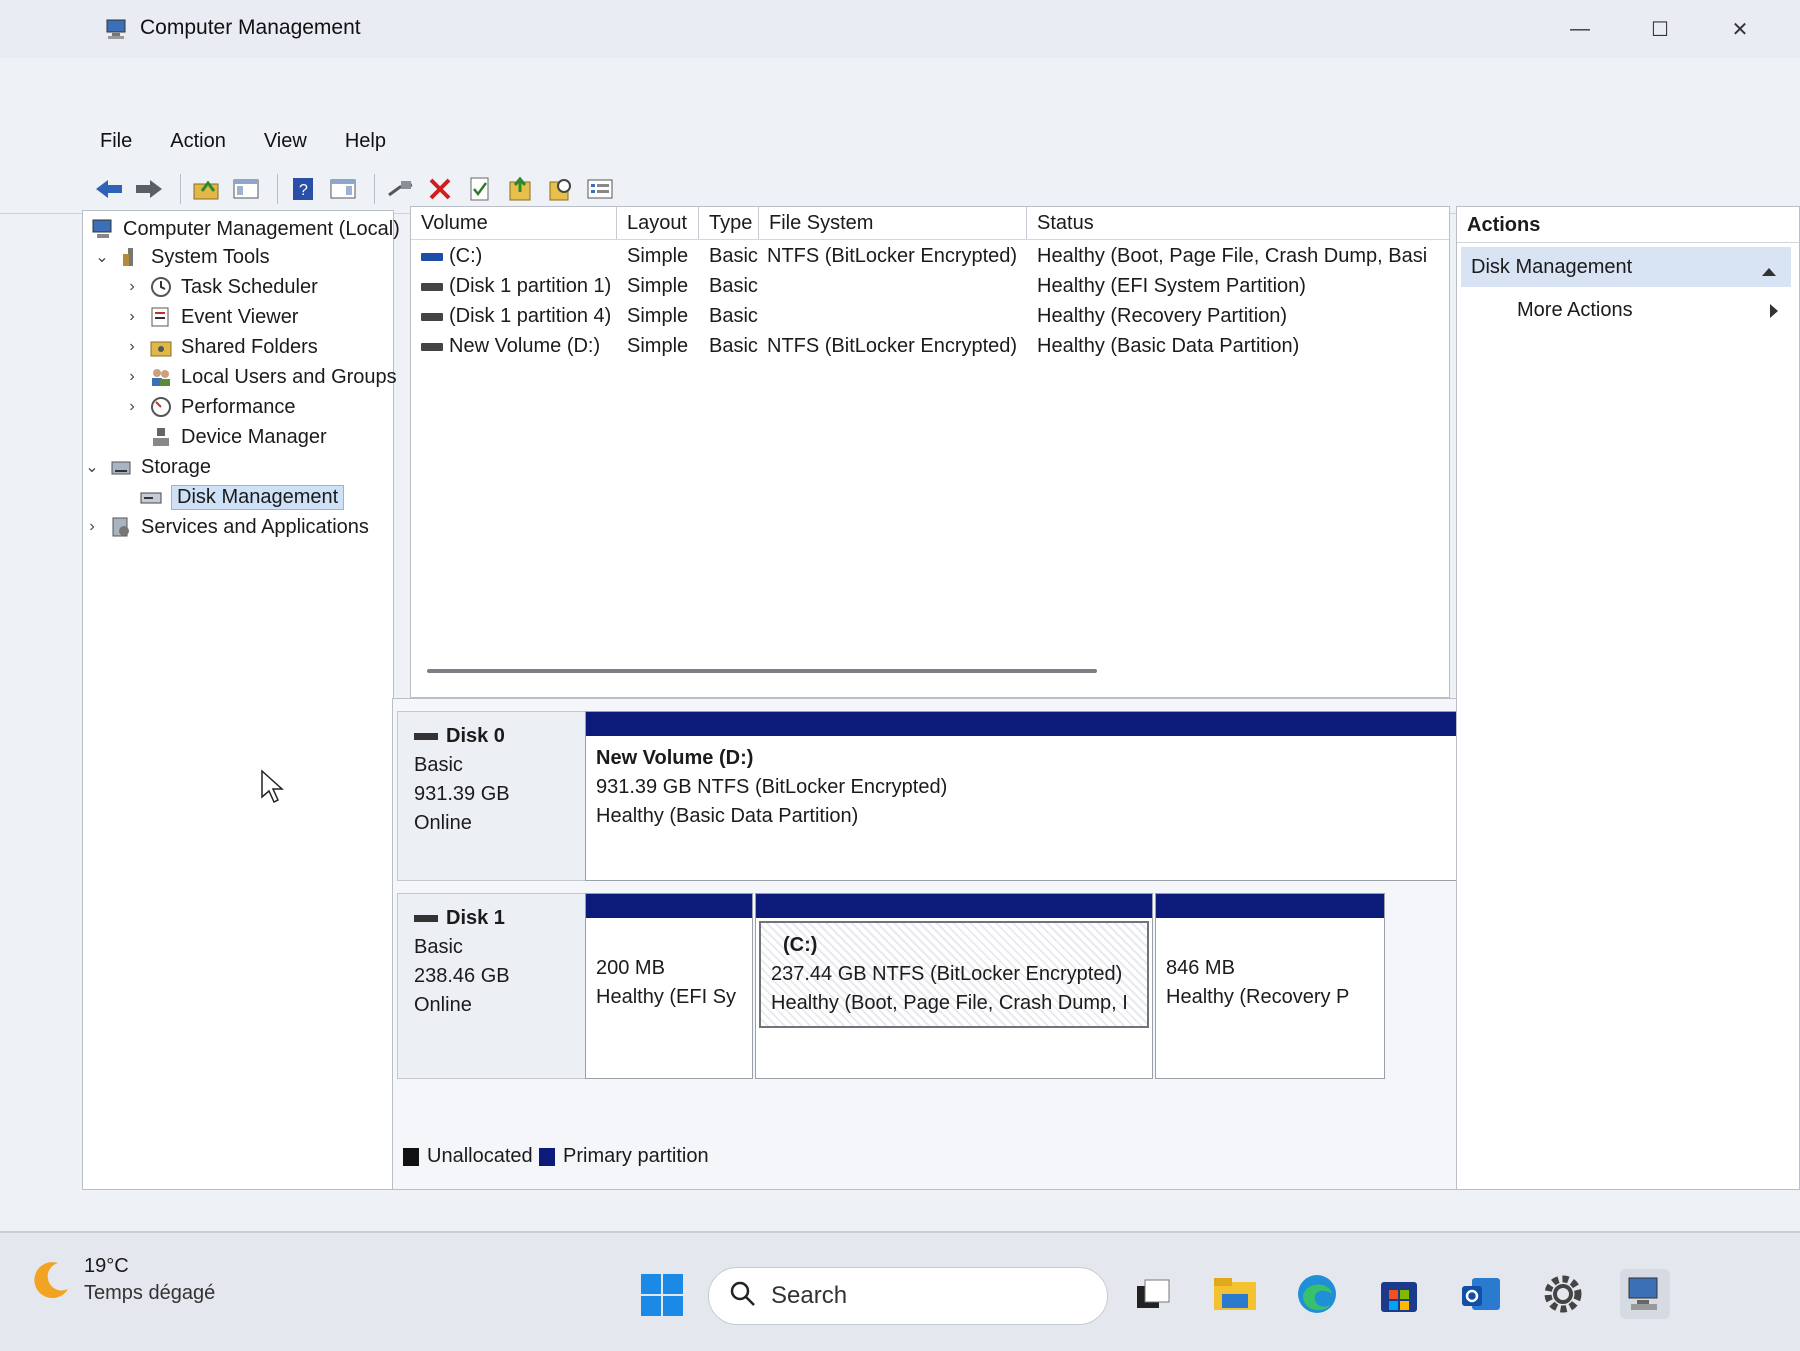 The width and height of the screenshot is (1800, 1351). I want to click on taskbar-search: Search, so click(908, 1296).